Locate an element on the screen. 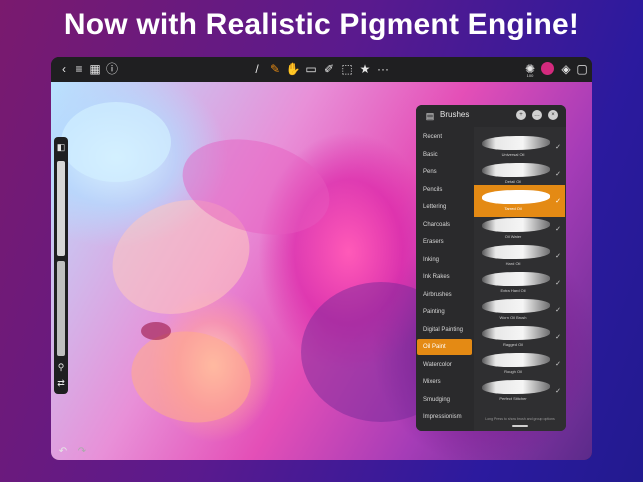 The image size is (643, 482). category-item: Ink Rakes is located at coordinates (444, 277).